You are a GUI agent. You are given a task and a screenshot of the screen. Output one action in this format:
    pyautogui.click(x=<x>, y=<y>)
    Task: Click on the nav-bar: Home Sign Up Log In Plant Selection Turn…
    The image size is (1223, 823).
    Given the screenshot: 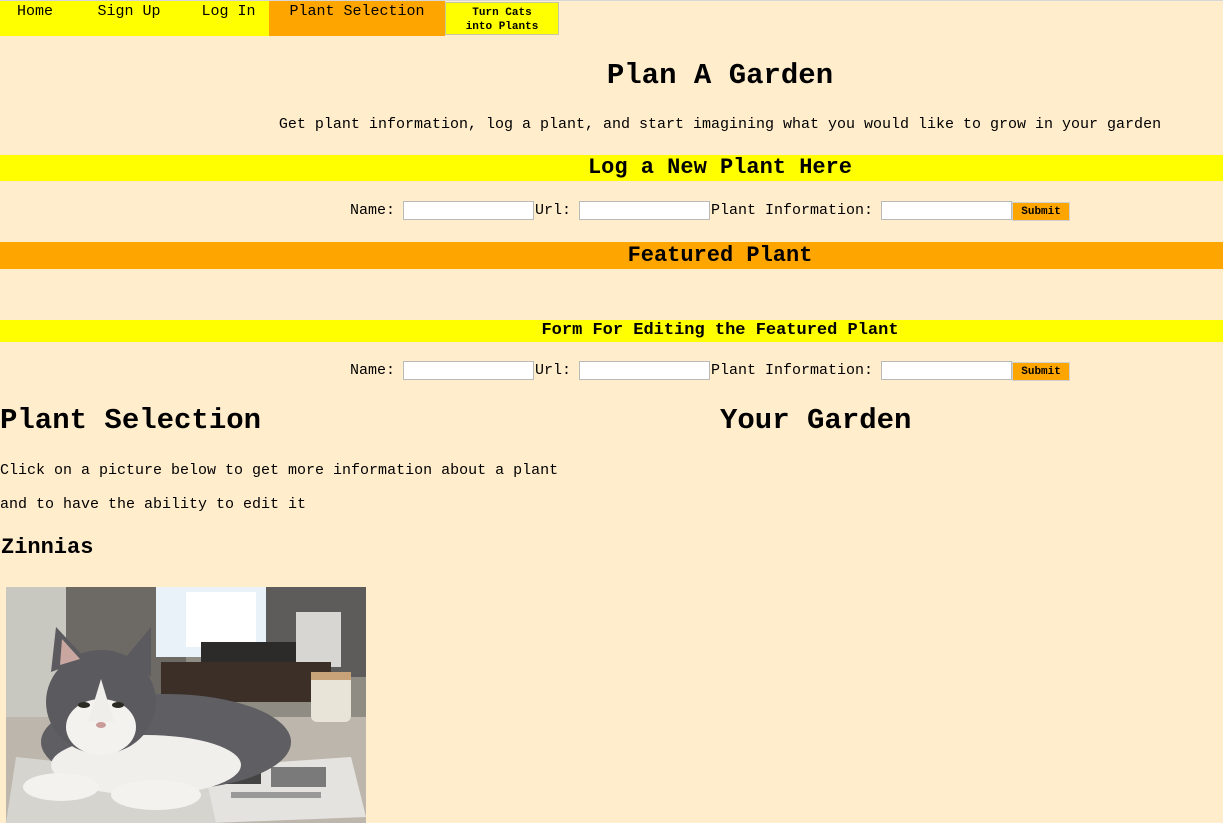 What is the action you would take?
    pyautogui.click(x=280, y=18)
    